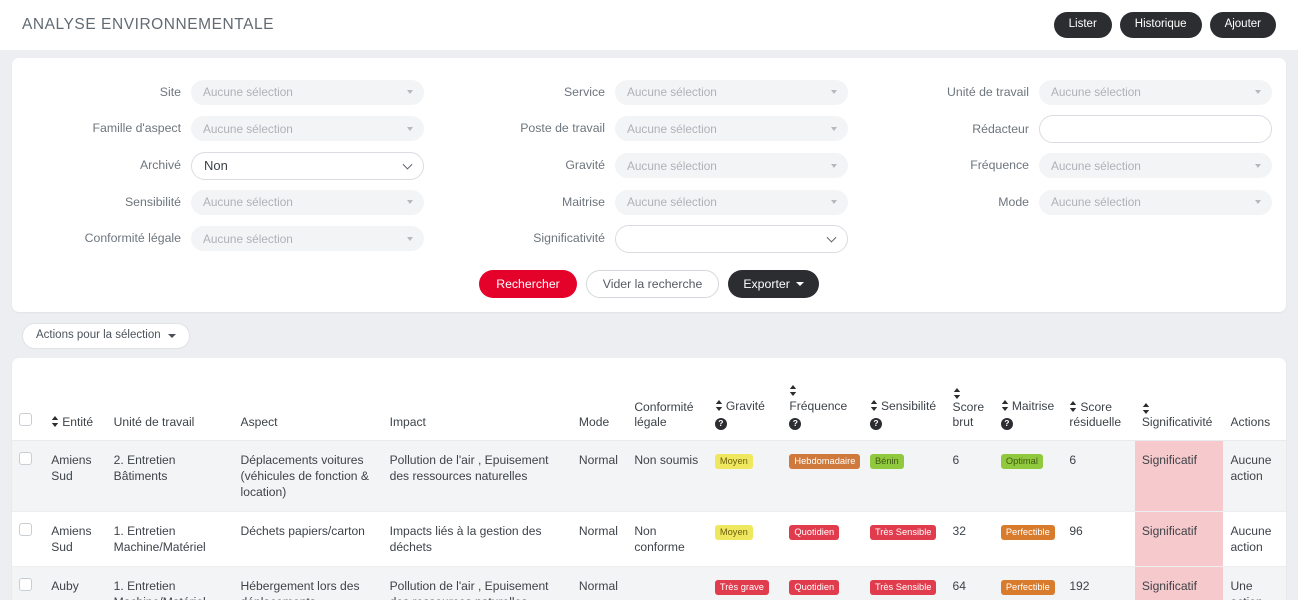  Describe the element at coordinates (170, 476) in the screenshot. I see `cell-unite-travail: 2. Entretien Bâtiments` at that location.